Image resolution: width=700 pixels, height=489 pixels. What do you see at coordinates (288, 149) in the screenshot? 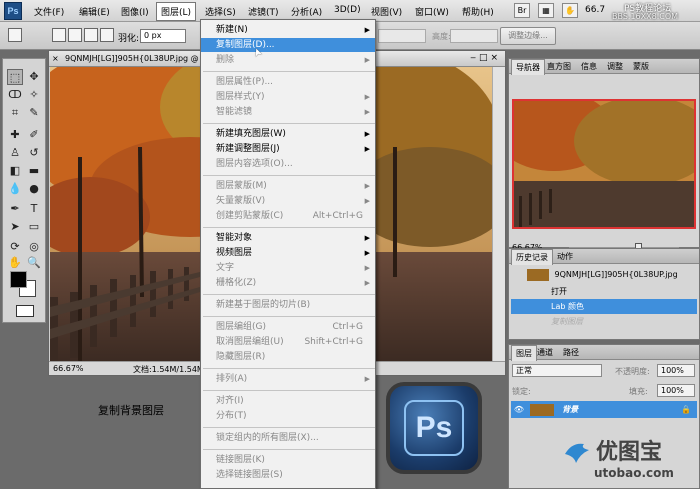
I see `menu-item-9: 新建调整图层(J) ▶` at bounding box center [288, 149].